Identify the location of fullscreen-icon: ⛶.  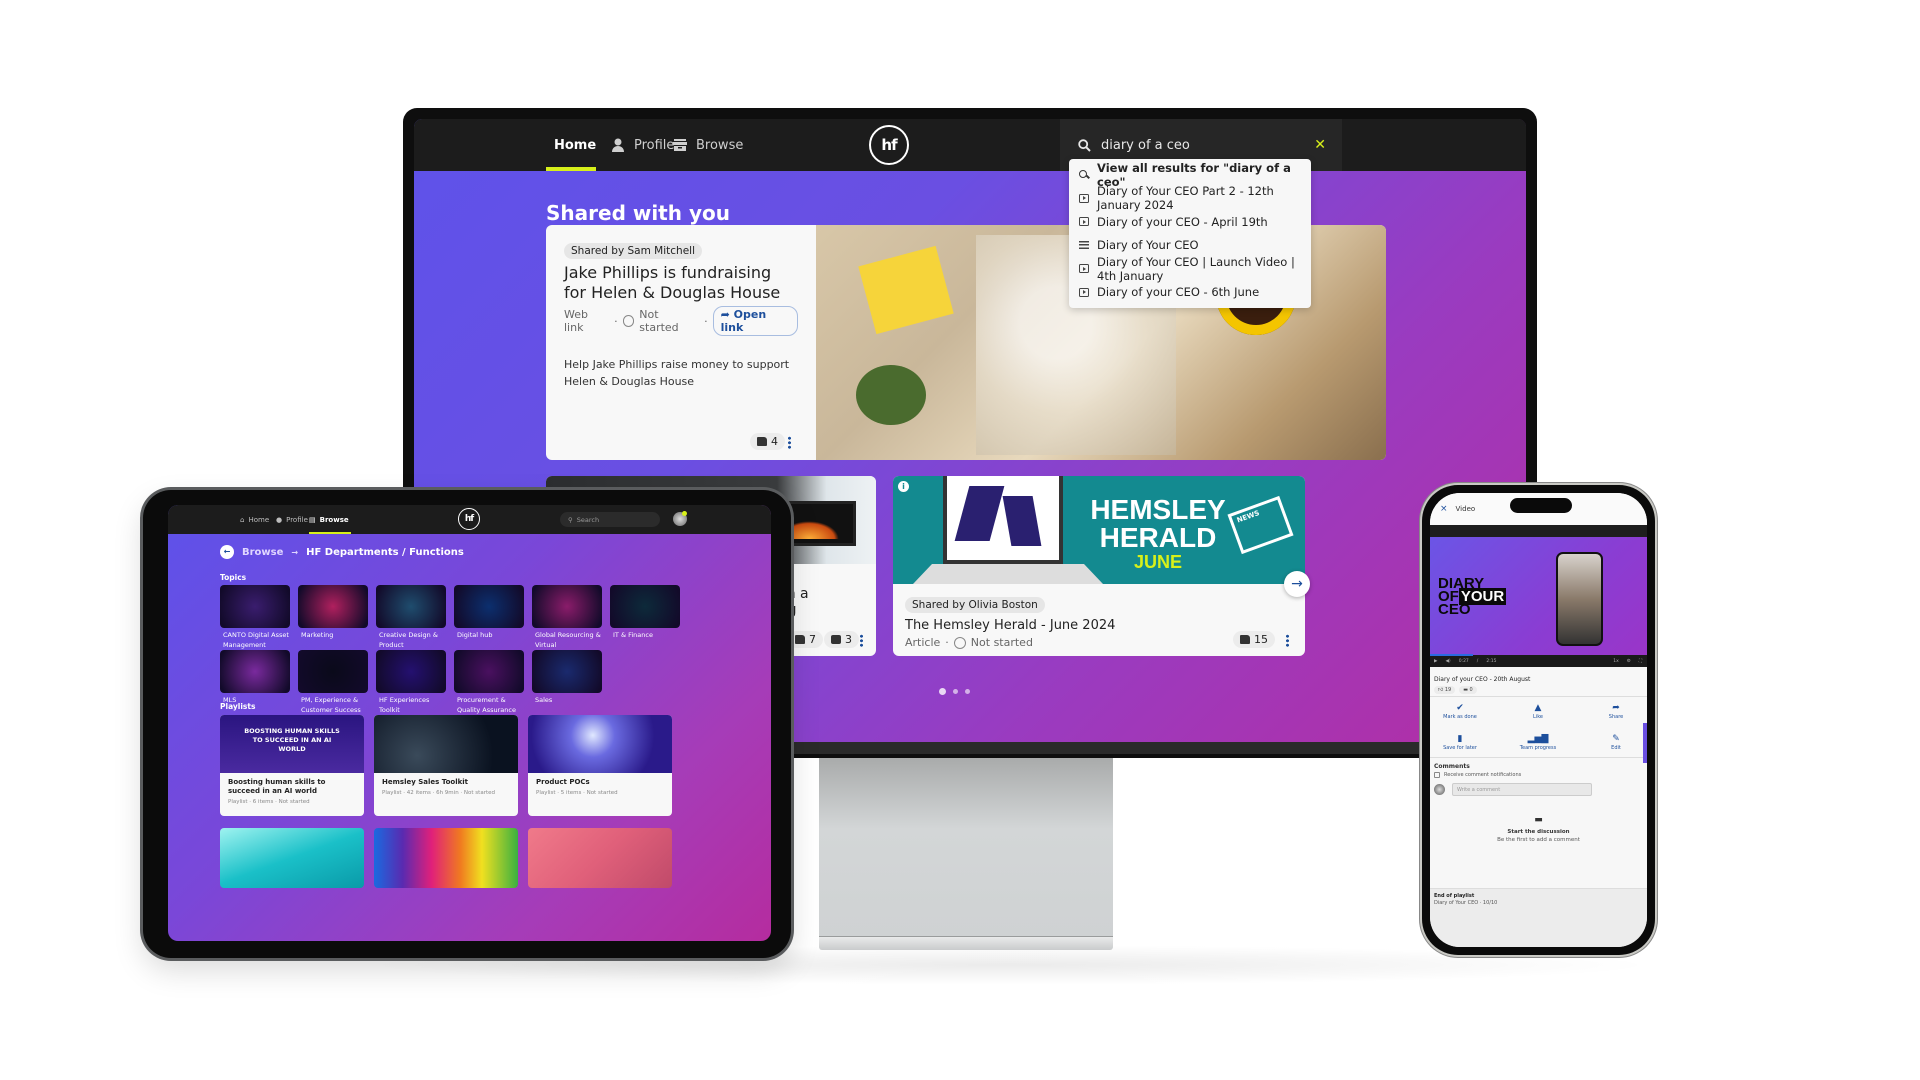
(1643, 661).